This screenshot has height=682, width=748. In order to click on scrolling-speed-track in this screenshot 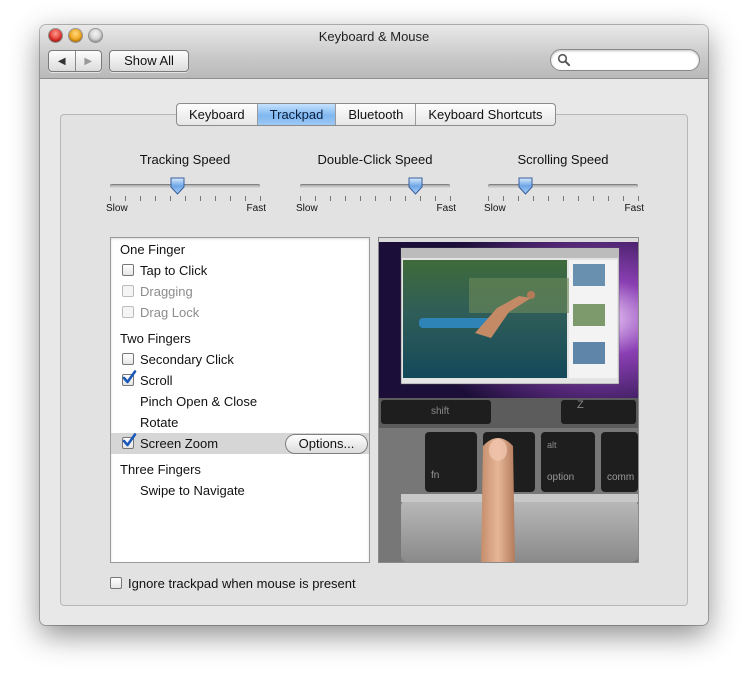, I will do `click(563, 186)`.